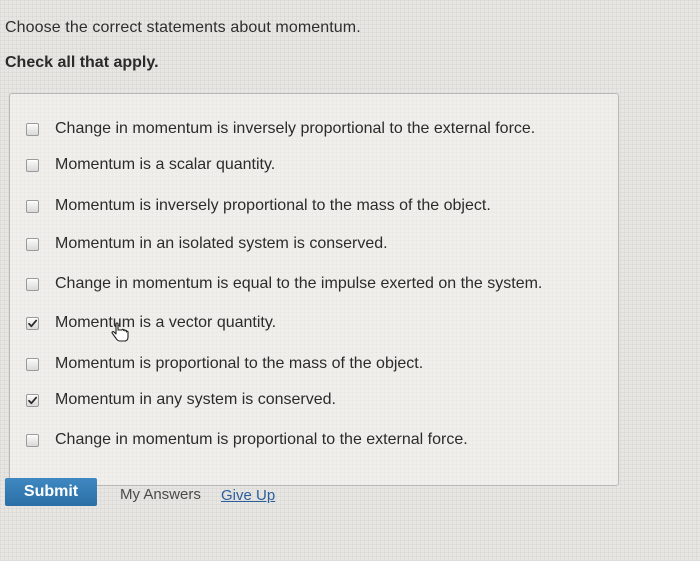 This screenshot has width=700, height=561. Describe the element at coordinates (248, 495) in the screenshot. I see `give-up-link: Give Up` at that location.